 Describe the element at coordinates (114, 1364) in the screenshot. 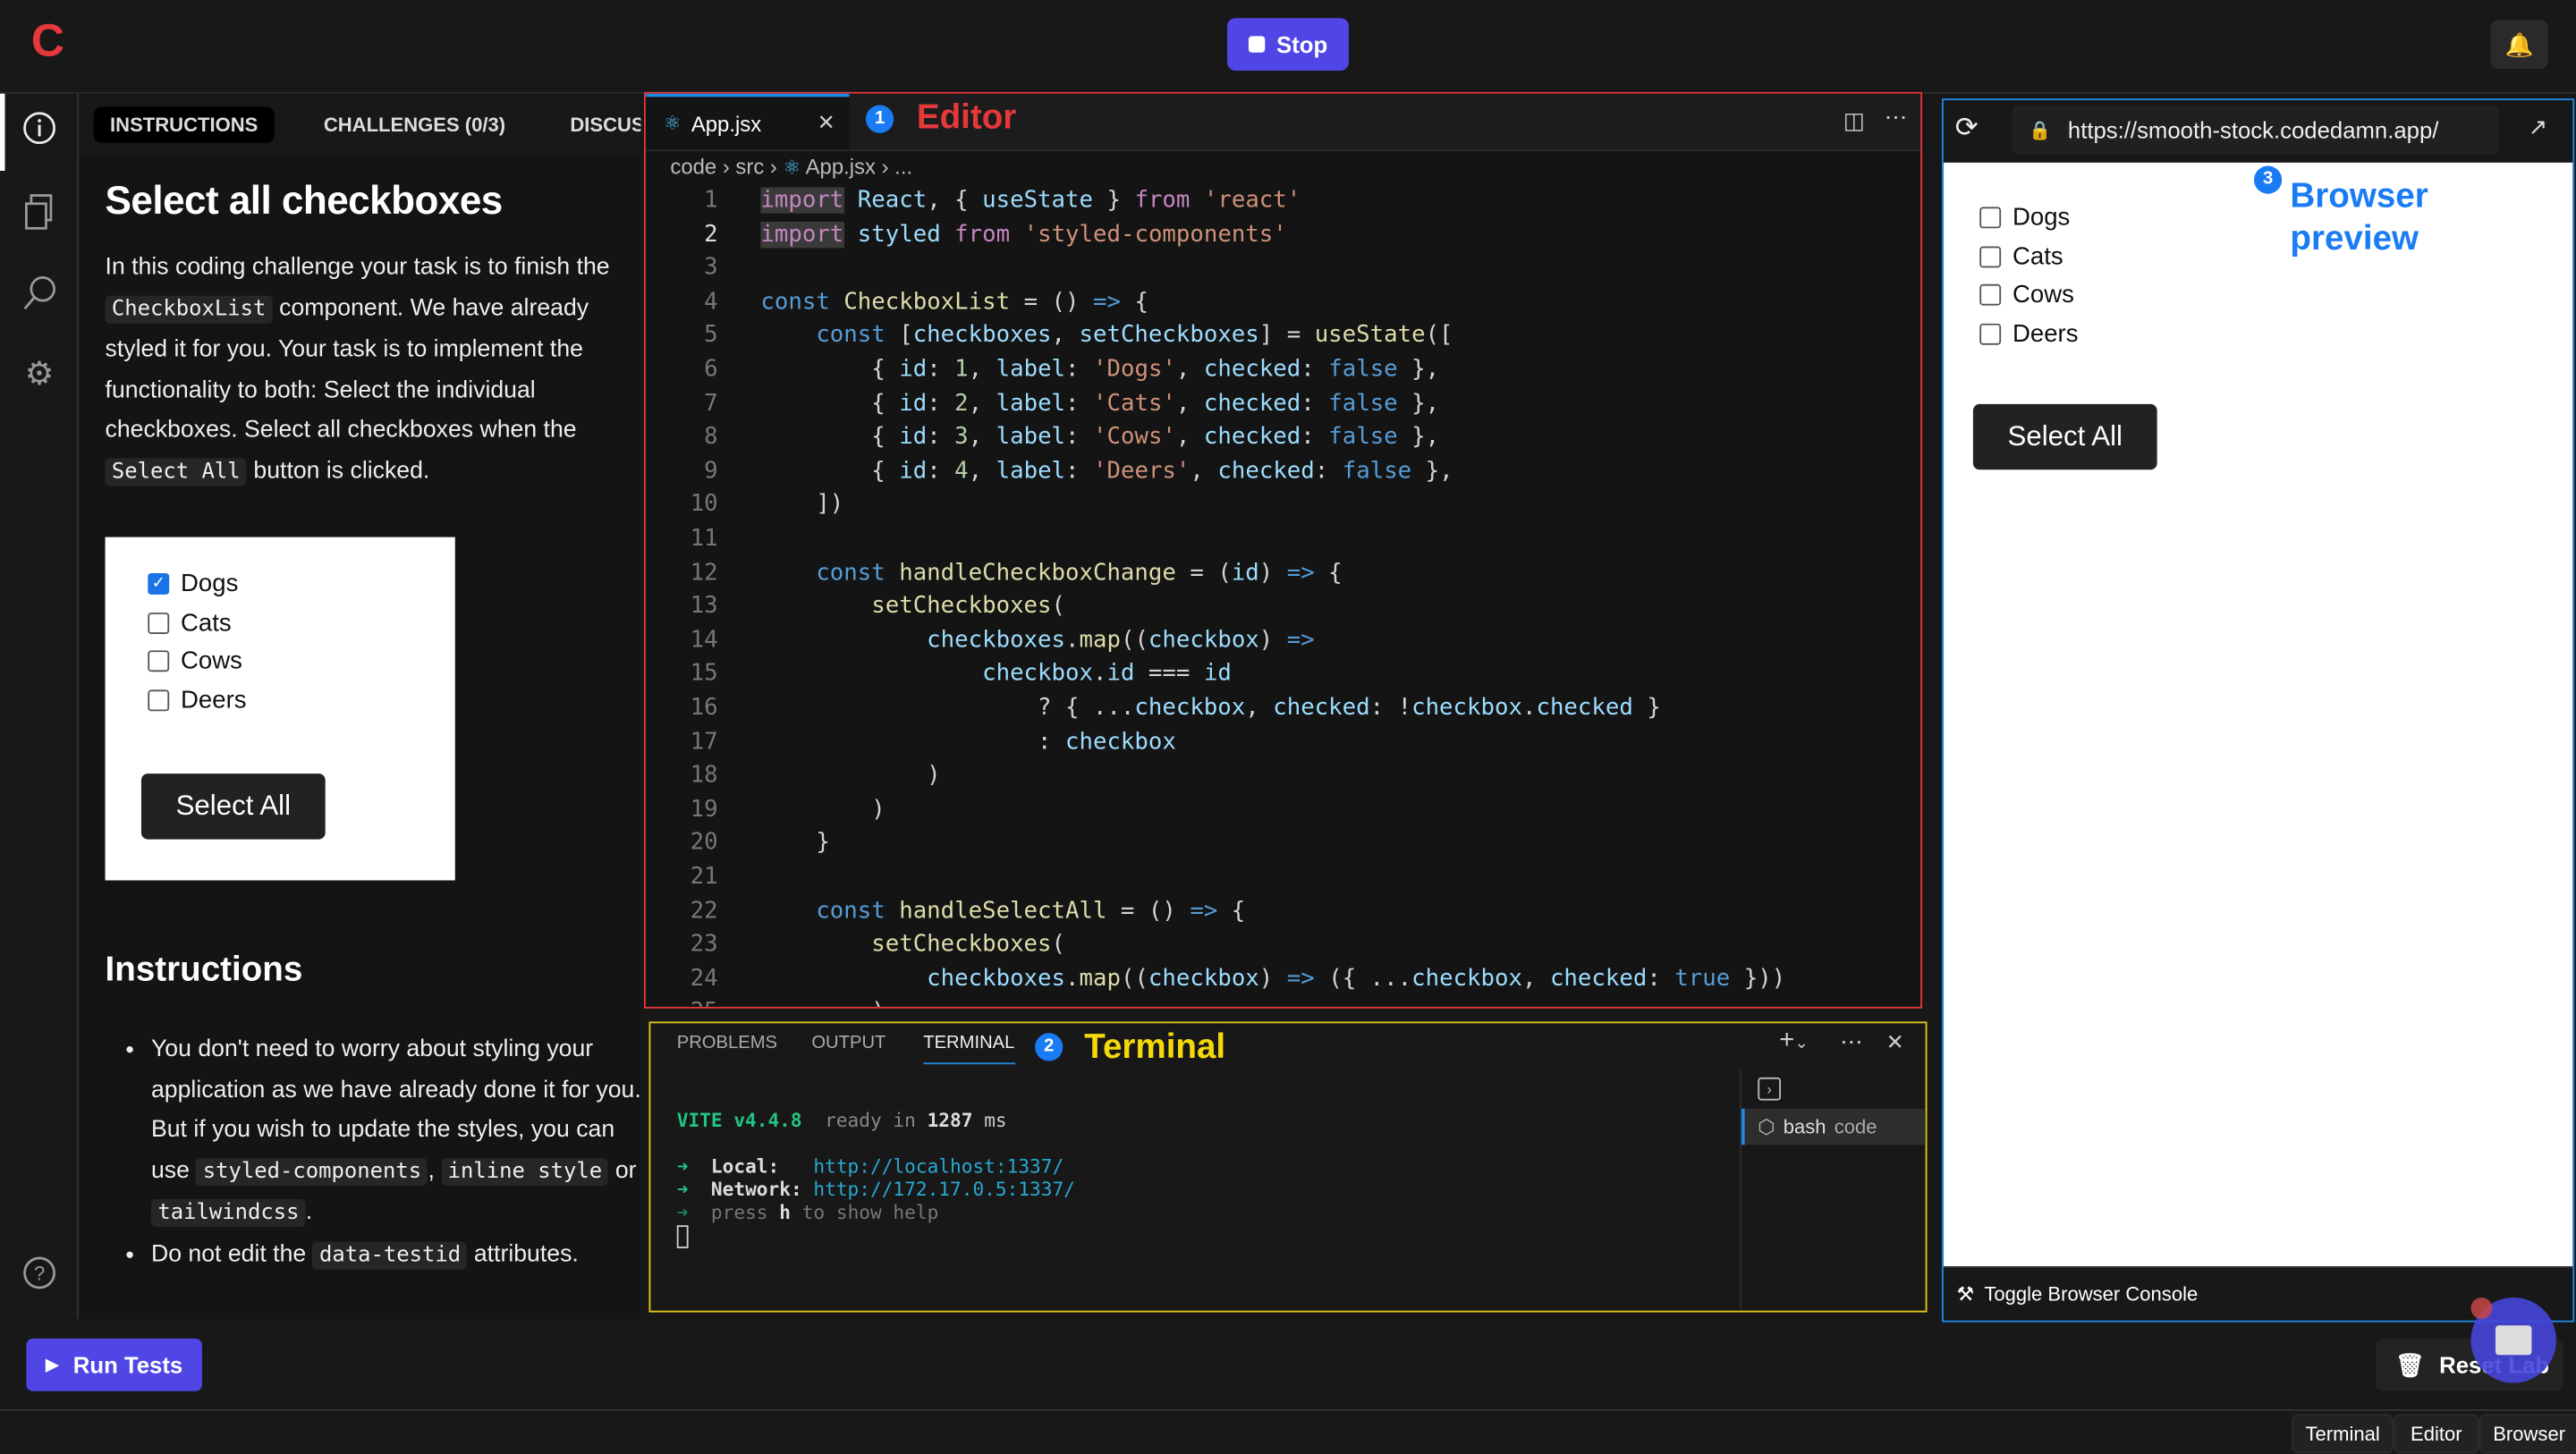

I see `run-tests-button: ▶ Run Tests` at that location.